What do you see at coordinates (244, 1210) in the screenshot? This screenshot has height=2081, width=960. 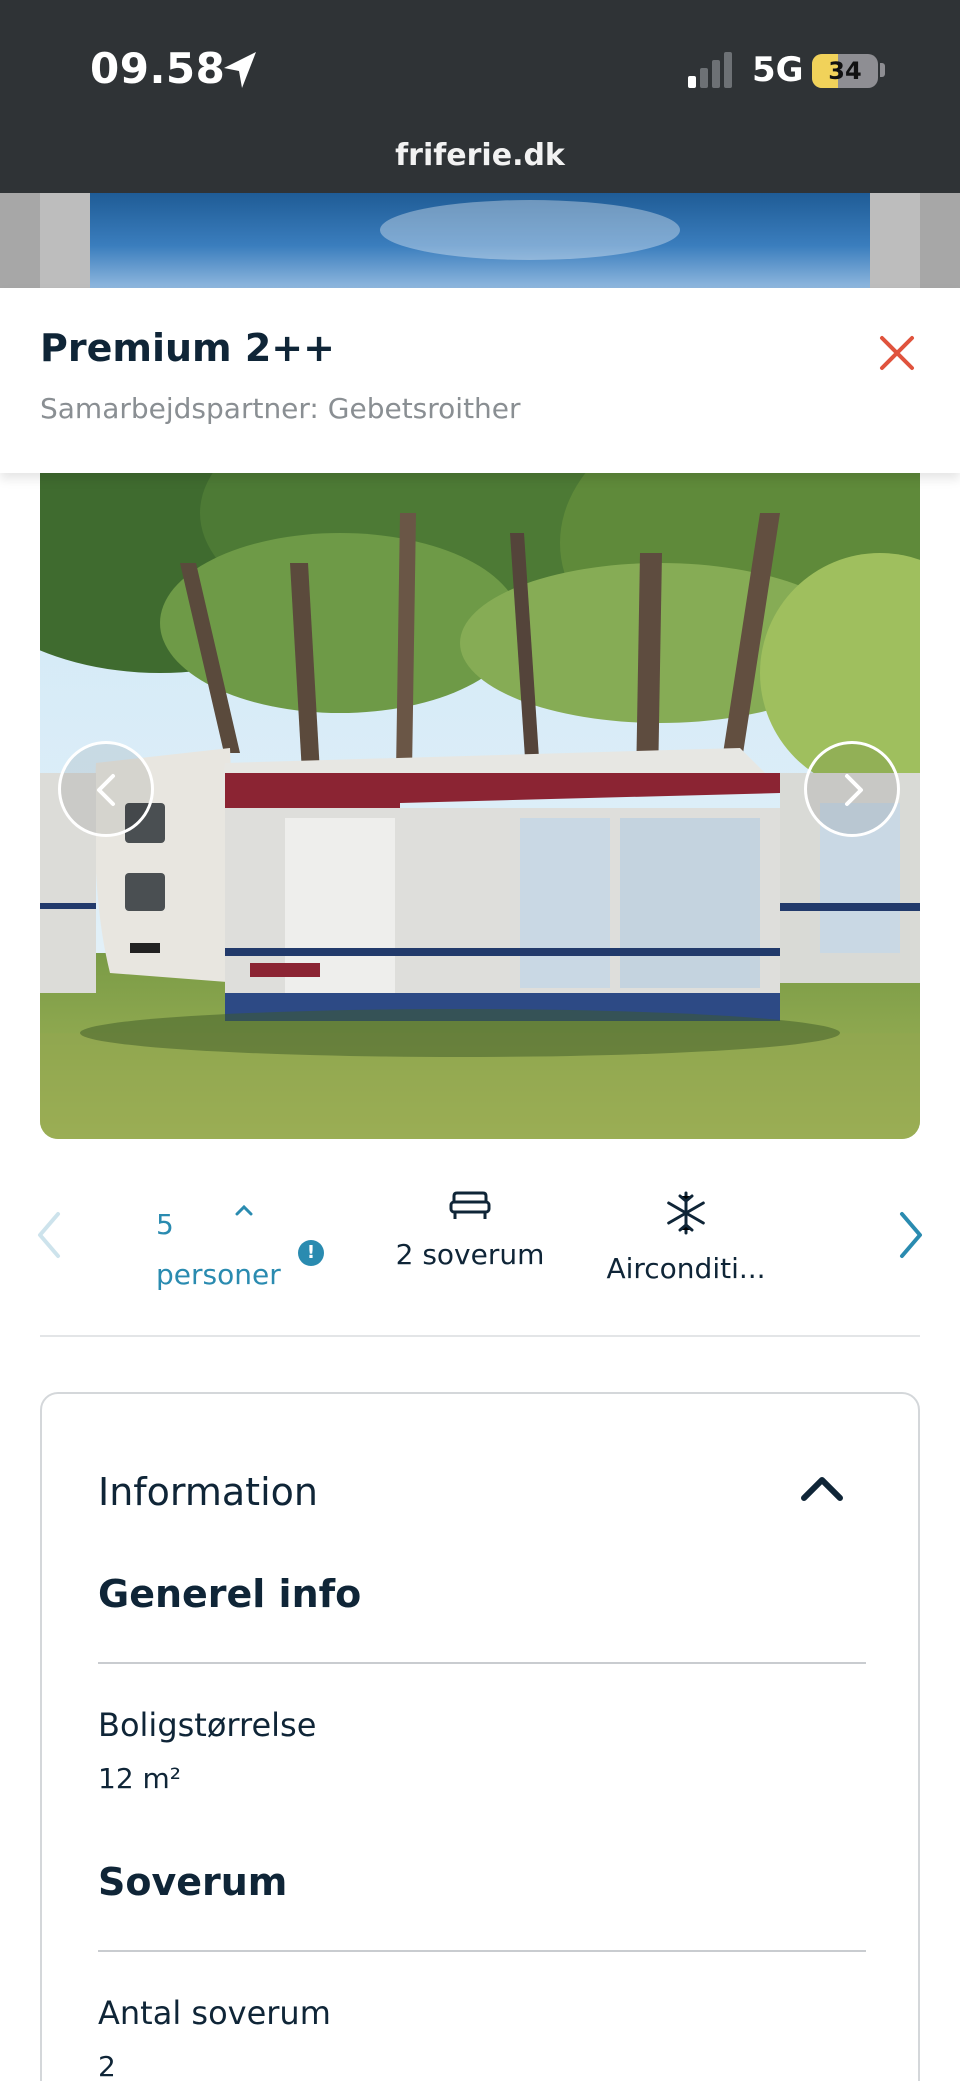 I see `caret-up-icon` at bounding box center [244, 1210].